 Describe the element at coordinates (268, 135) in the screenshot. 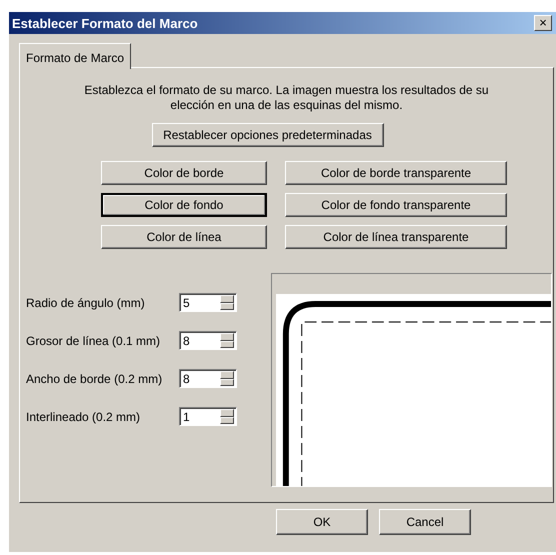

I see `reset-defaults-button: Restablecer opciones predeterminadas` at that location.